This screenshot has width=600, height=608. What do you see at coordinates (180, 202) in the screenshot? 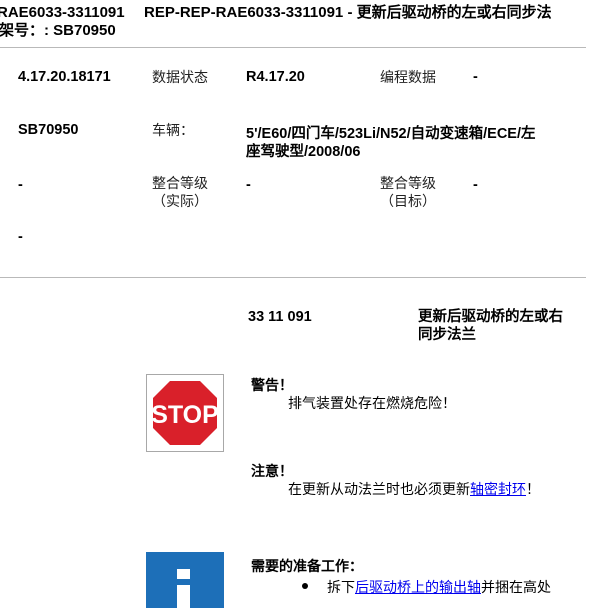
I see `actual-level-sublabel: （实际）` at bounding box center [180, 202].